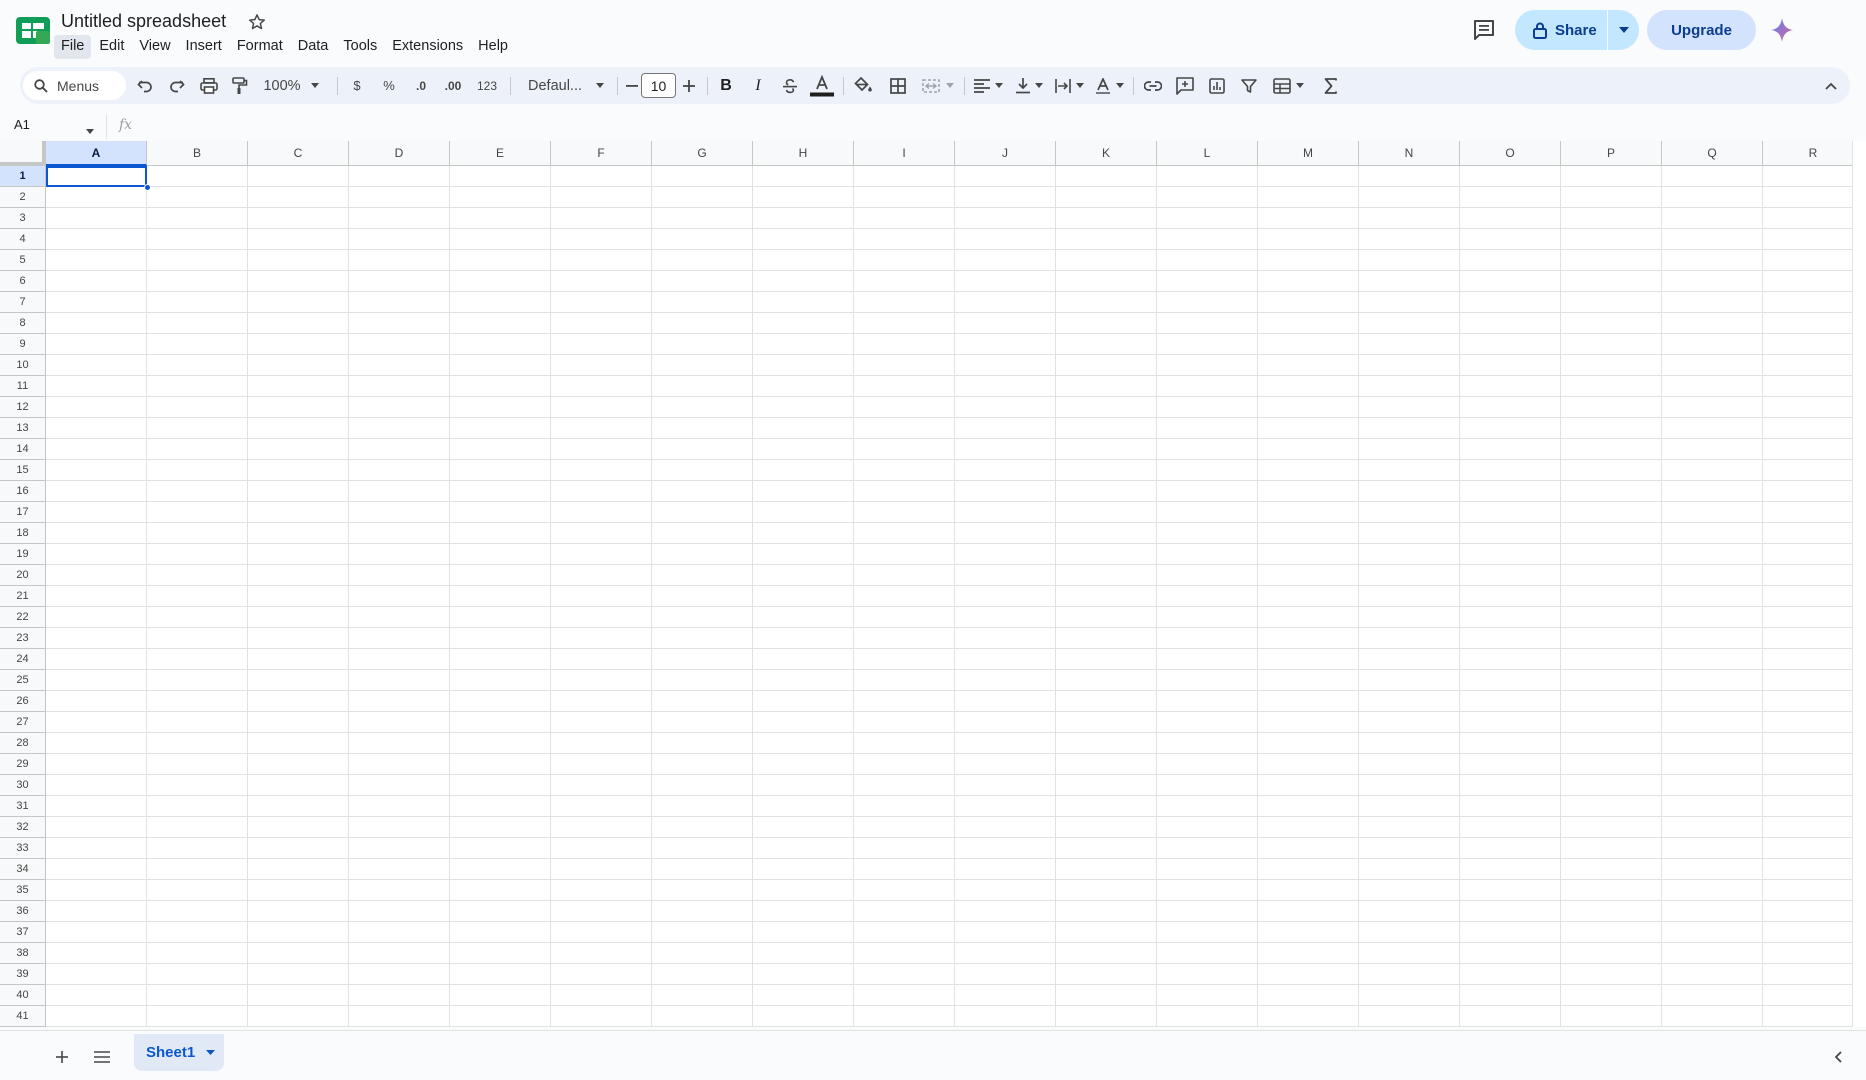 The width and height of the screenshot is (1866, 1080). What do you see at coordinates (1486, 31) in the screenshot?
I see `comment-icon` at bounding box center [1486, 31].